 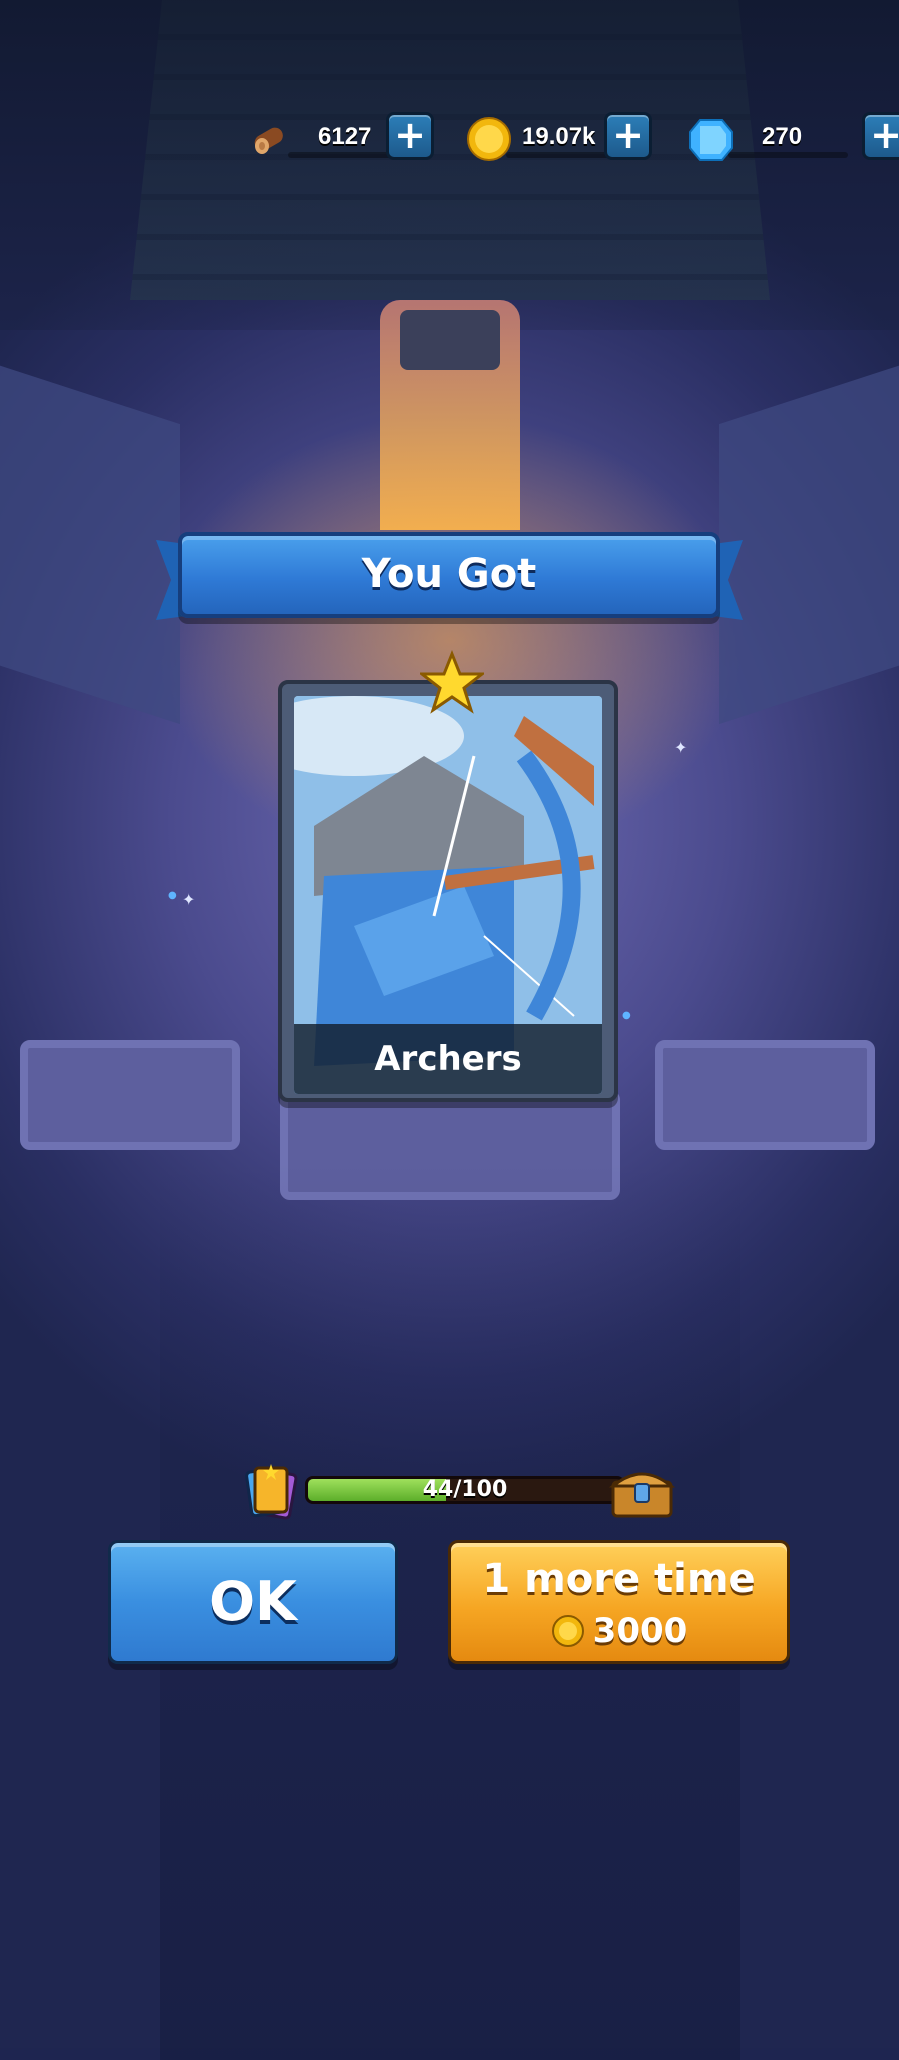 I want to click on one-more-time-cost: 3000, so click(x=619, y=1631).